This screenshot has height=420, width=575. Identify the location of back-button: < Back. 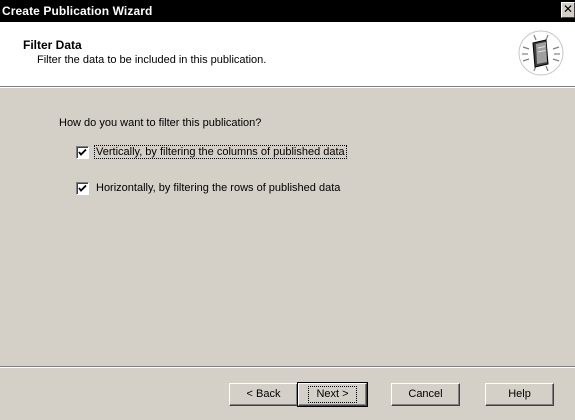
(263, 394).